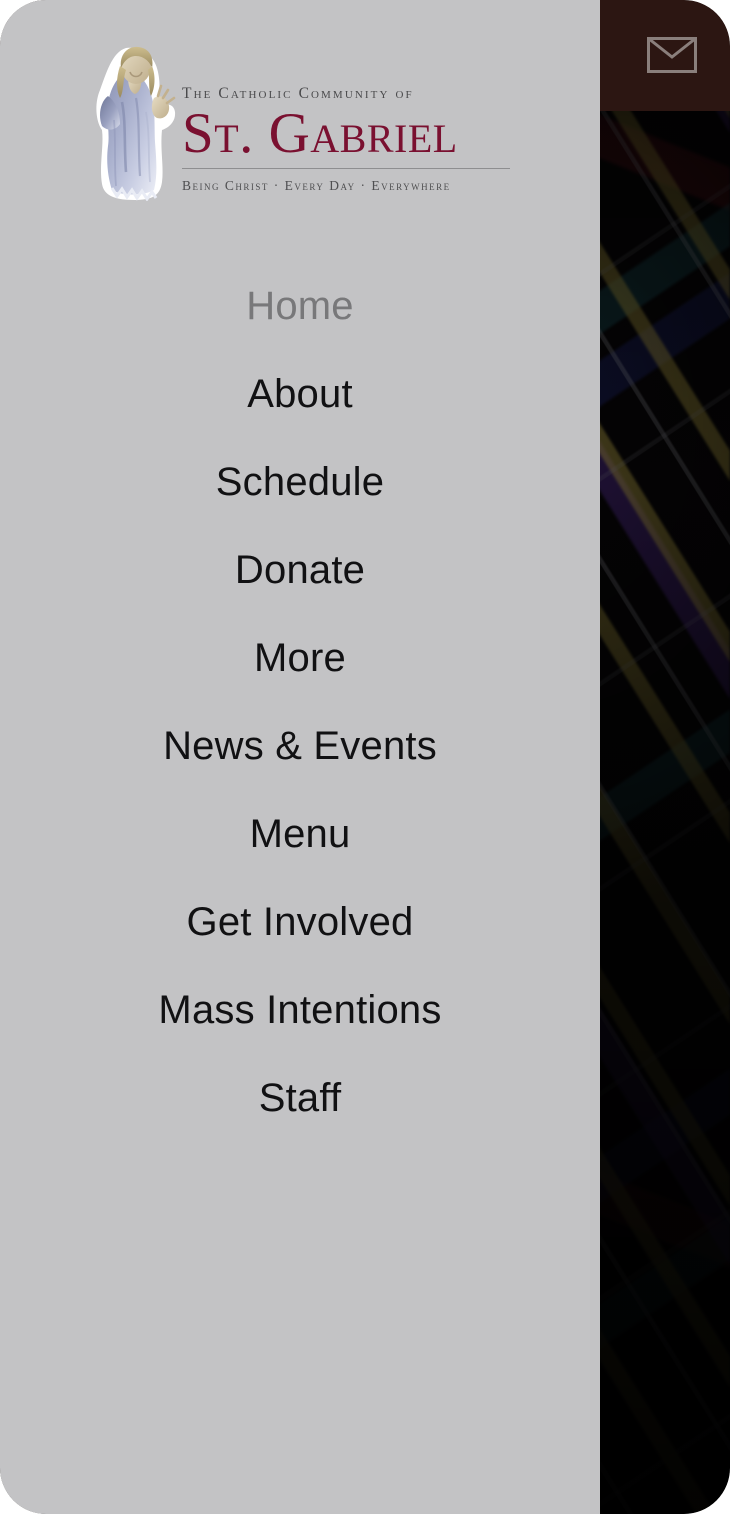 Image resolution: width=730 pixels, height=1514 pixels. I want to click on nav-item-more: More, so click(300, 658).